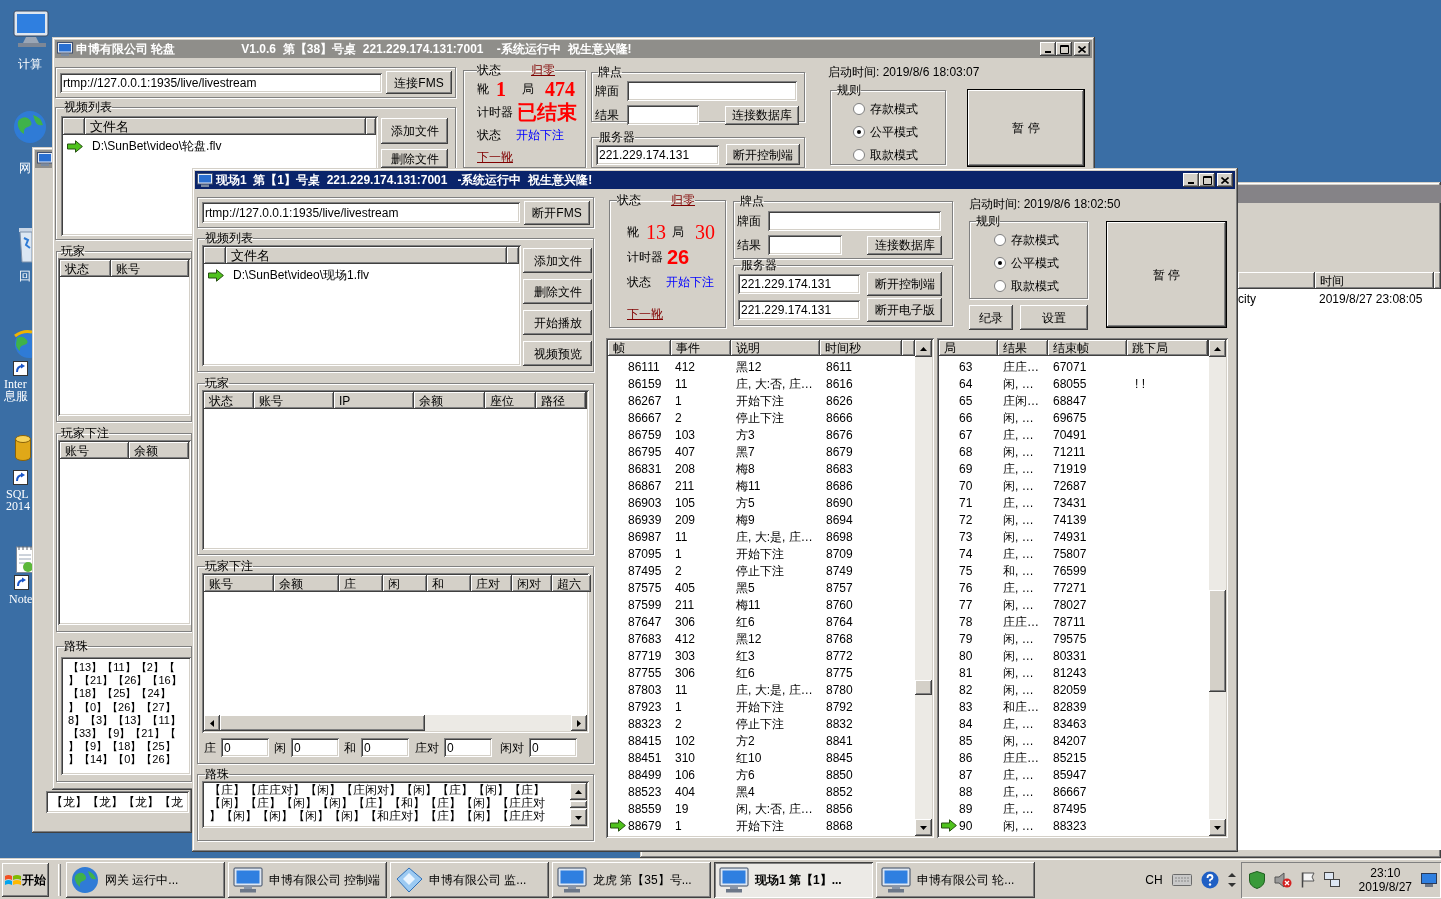 The image size is (1441, 899). I want to click on column-header: 事件, so click(701, 348).